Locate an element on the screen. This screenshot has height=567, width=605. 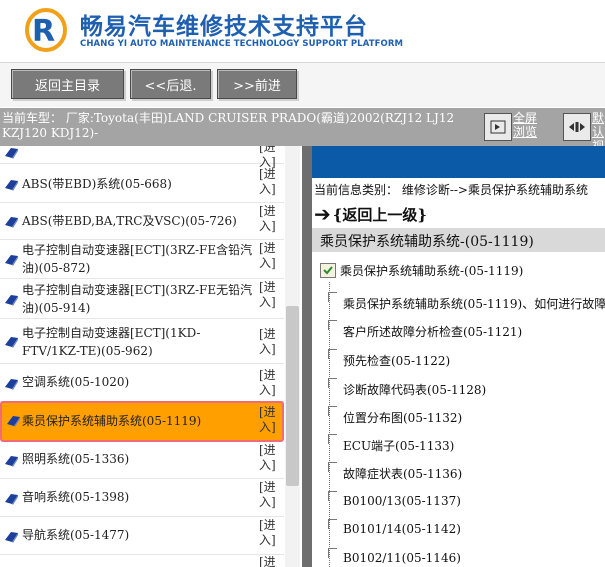
menu-item-ect-3rz-unleaded: 电子控制自动变速器[ECT](3RZ-FE无铅汽油)(05-914) [进 入] is located at coordinates (142, 299).